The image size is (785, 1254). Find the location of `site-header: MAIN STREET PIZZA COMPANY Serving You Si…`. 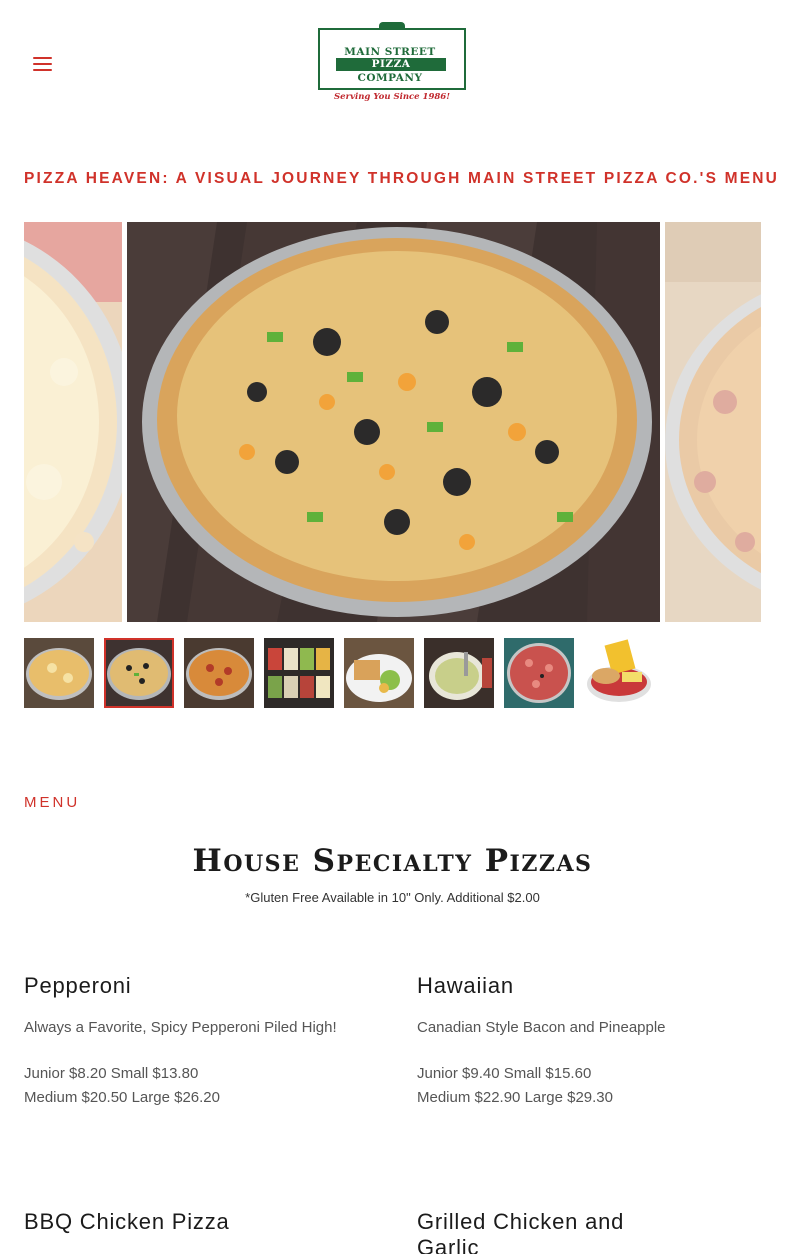

site-header: MAIN STREET PIZZA COMPANY Serving You Si… is located at coordinates (392, 65).